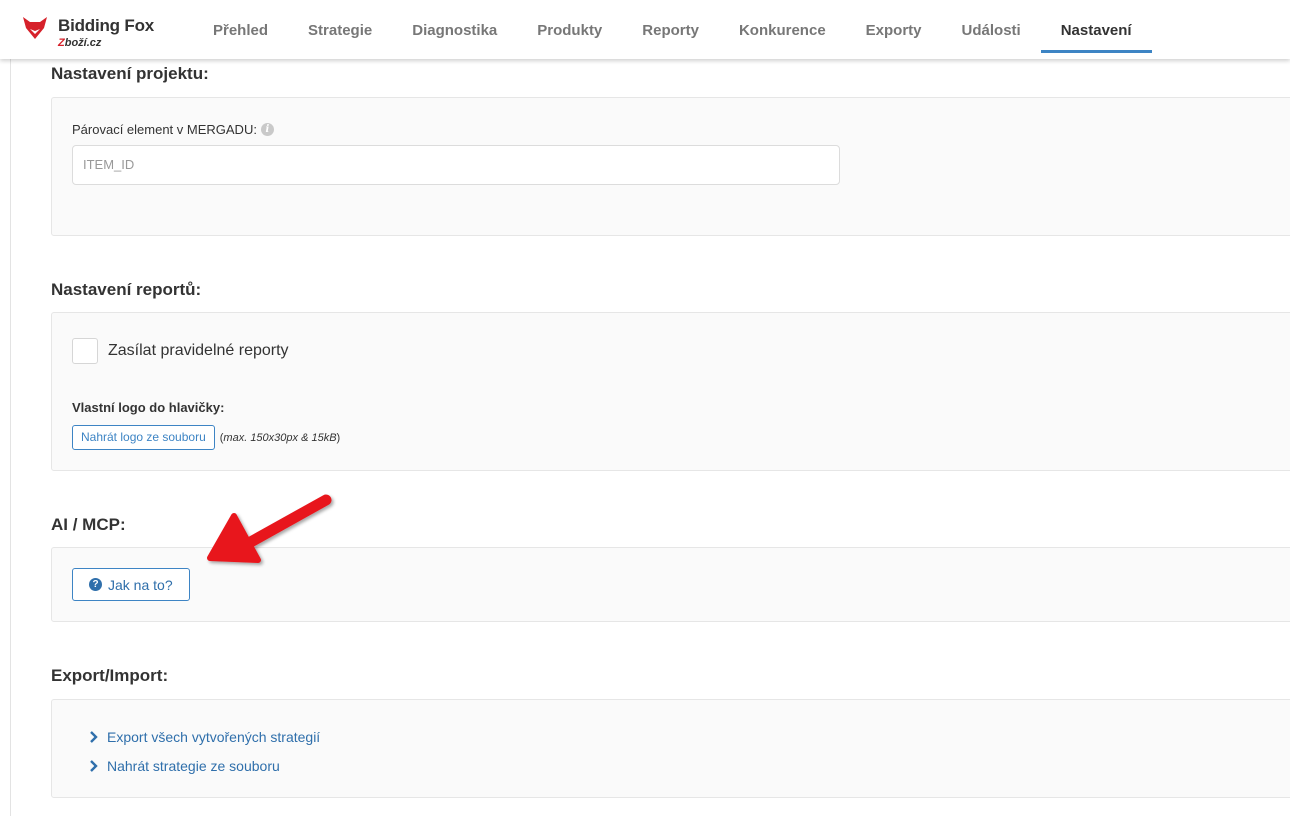  Describe the element at coordinates (130, 73) in the screenshot. I see `project-settings-title: Nastavení projektu:` at that location.